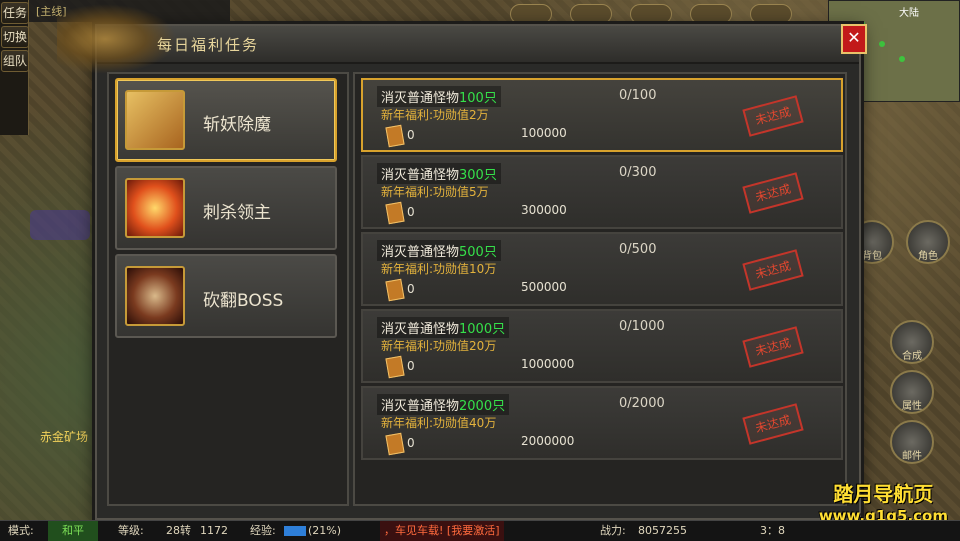 This screenshot has height=541, width=960. Describe the element at coordinates (548, 441) in the screenshot. I see `task-value: 2000000` at that location.